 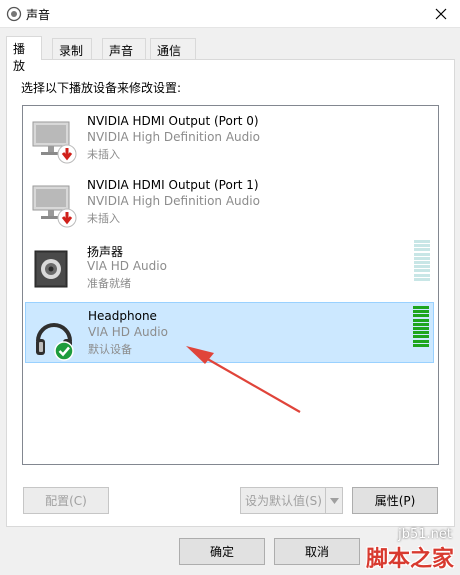 I want to click on watermark-brand: 脚本之家, so click(x=409, y=559).